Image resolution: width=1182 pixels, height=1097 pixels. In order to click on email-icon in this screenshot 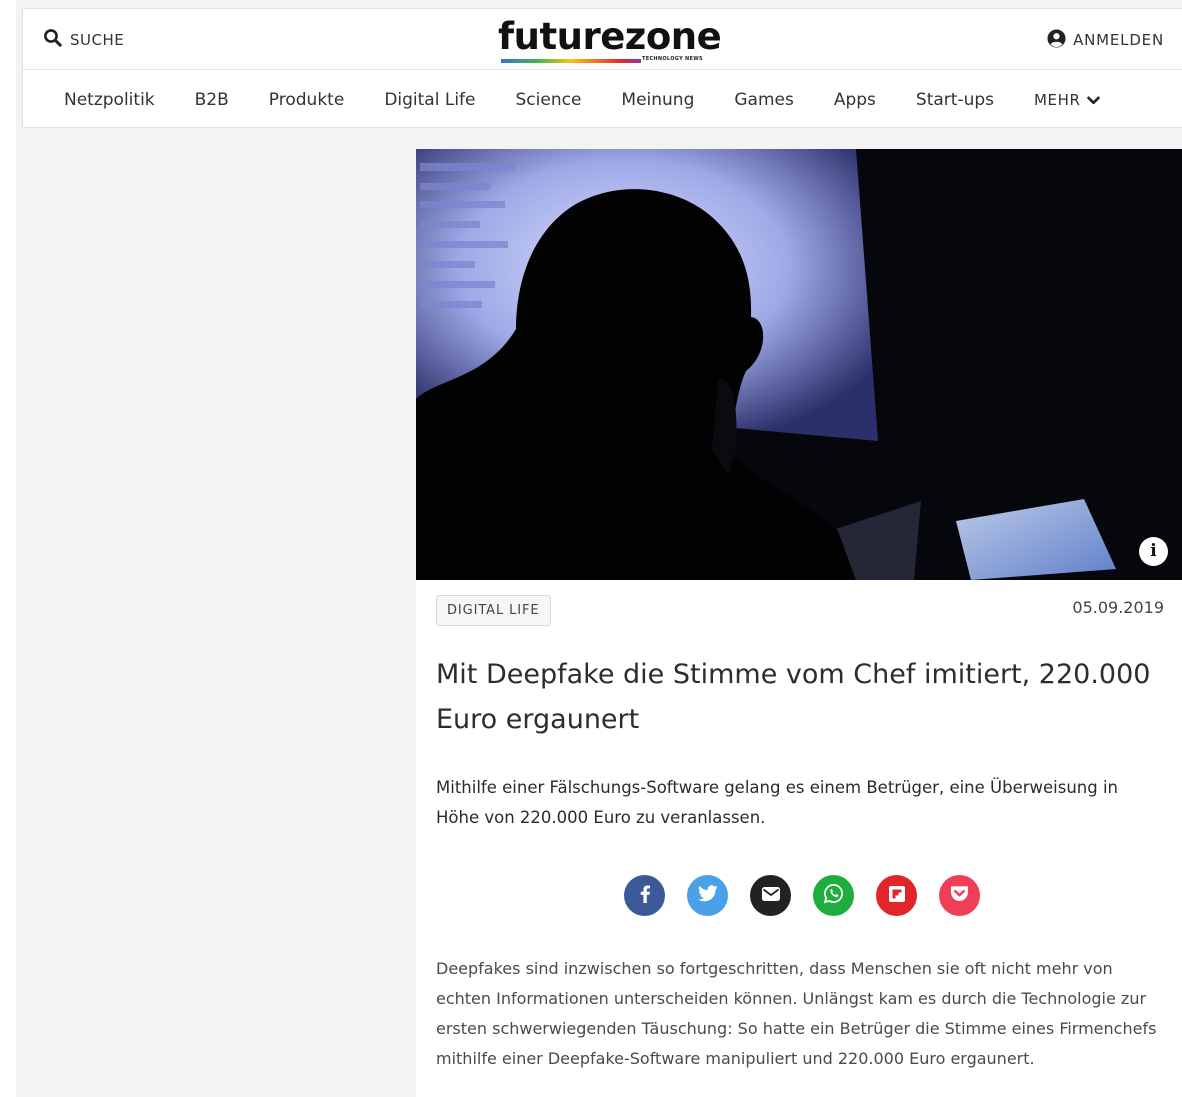, I will do `click(770, 895)`.